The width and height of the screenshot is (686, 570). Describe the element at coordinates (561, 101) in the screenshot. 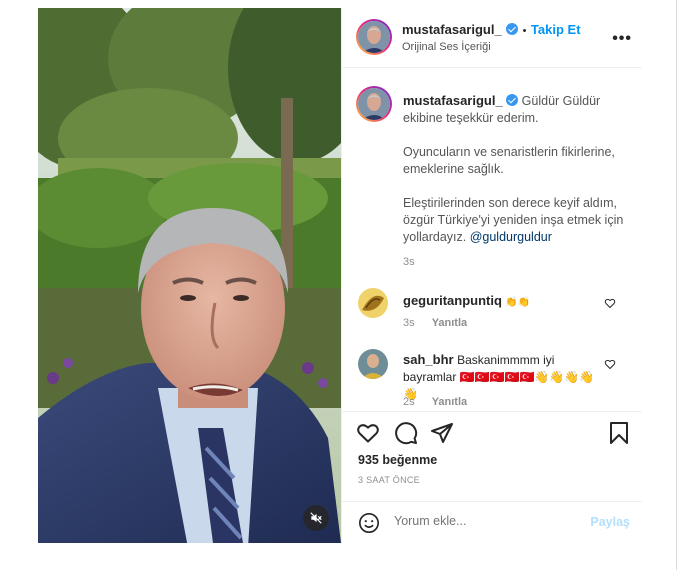

I see `caption-line-1: Güldür Güldür` at that location.